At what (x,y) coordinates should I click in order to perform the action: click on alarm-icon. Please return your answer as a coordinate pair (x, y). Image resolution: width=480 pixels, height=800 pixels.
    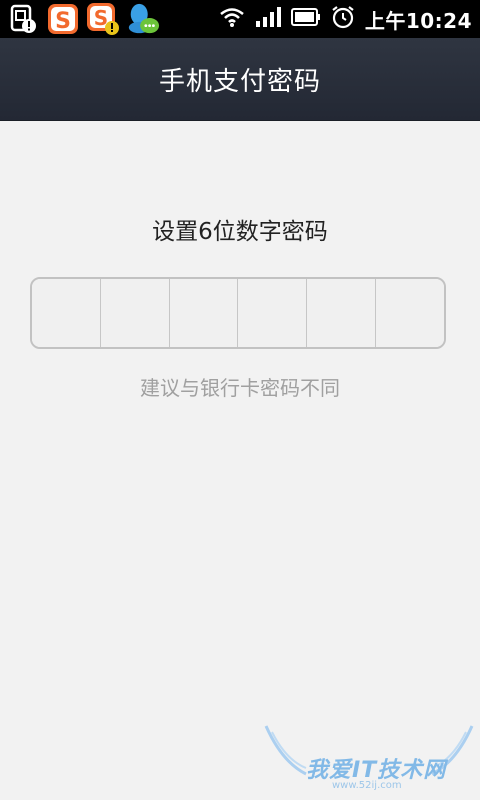
    Looking at the image, I should click on (343, 19).